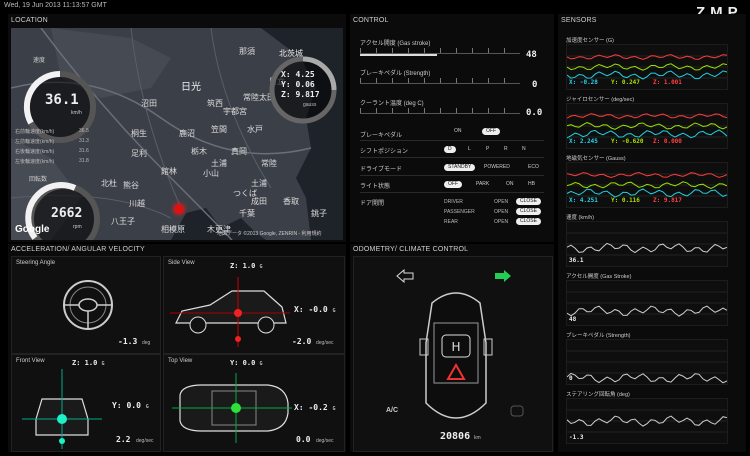 This screenshot has height=456, width=750. I want to click on map-label: 筑西, so click(215, 103).